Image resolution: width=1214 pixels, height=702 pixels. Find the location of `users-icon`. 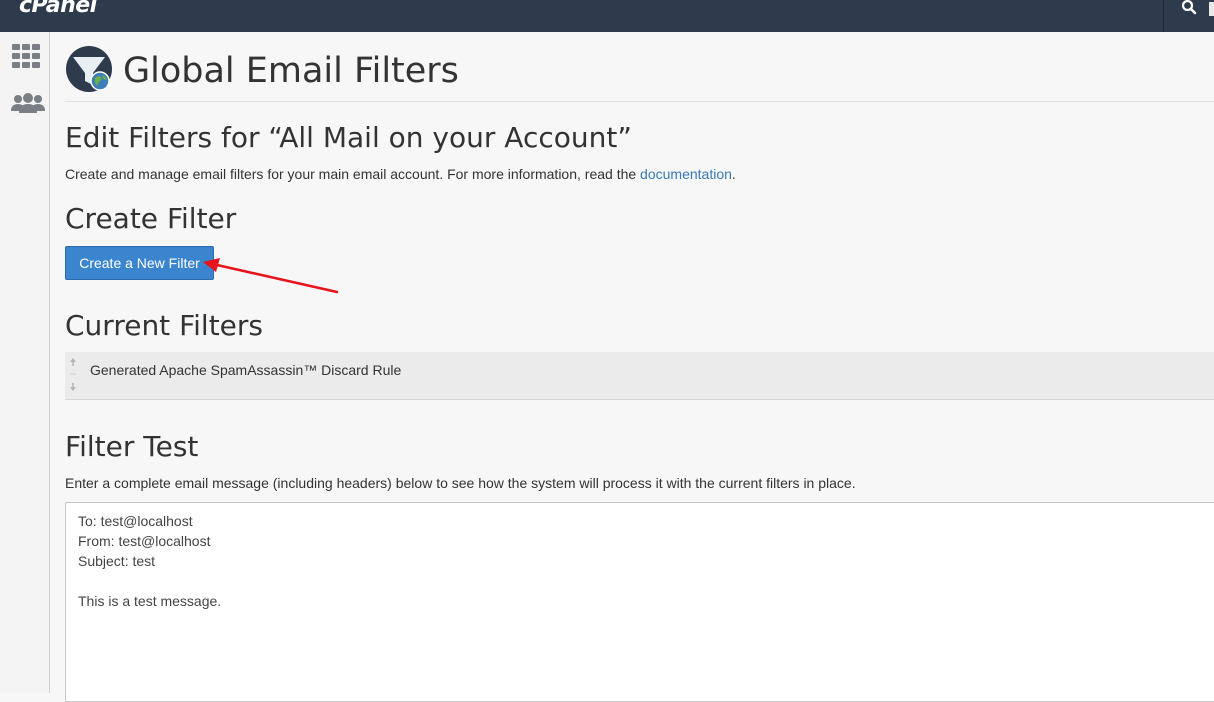

users-icon is located at coordinates (28, 103).